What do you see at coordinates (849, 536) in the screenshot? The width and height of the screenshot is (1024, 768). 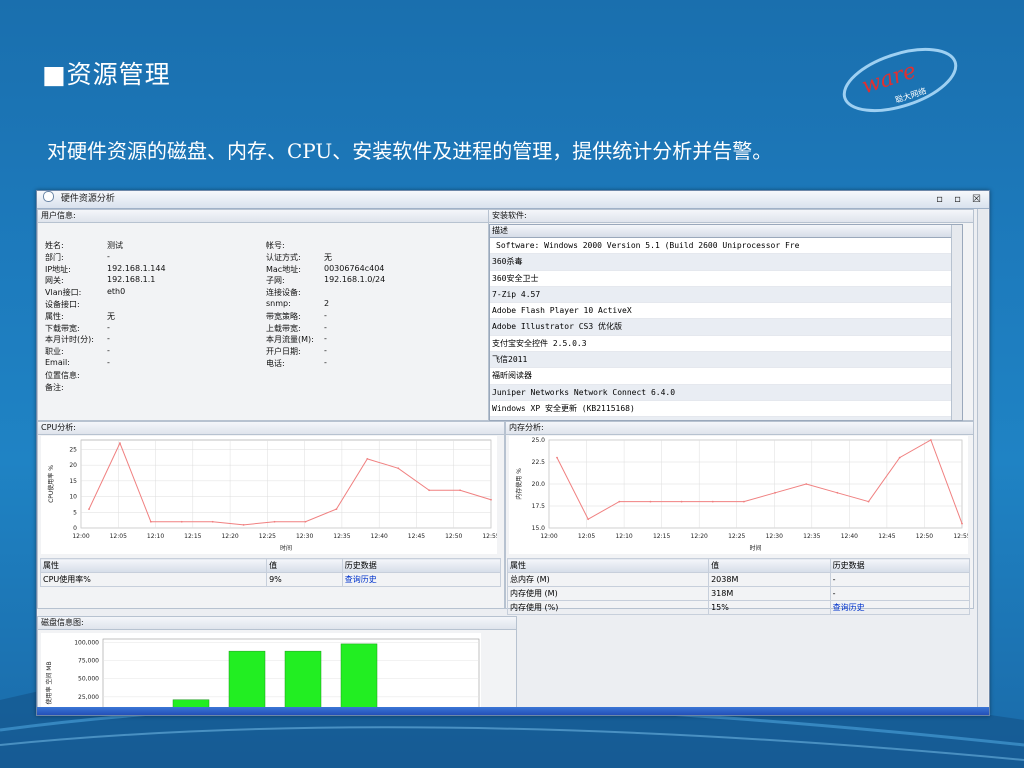 I see `x-tick-label: 12:40` at bounding box center [849, 536].